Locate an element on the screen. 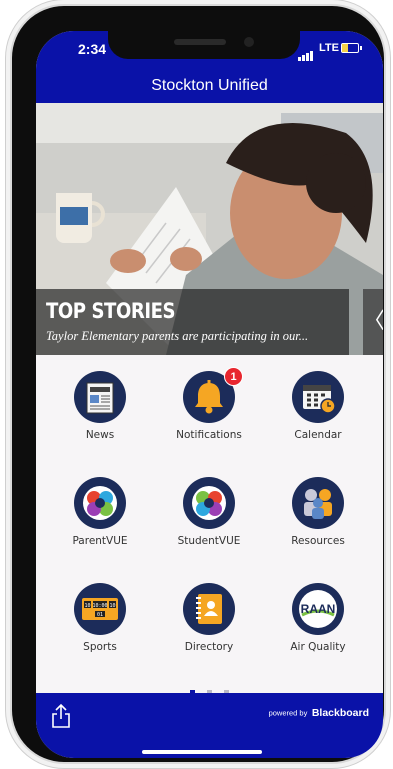 The width and height of the screenshot is (393, 769). network-type: LTE is located at coordinates (329, 48).